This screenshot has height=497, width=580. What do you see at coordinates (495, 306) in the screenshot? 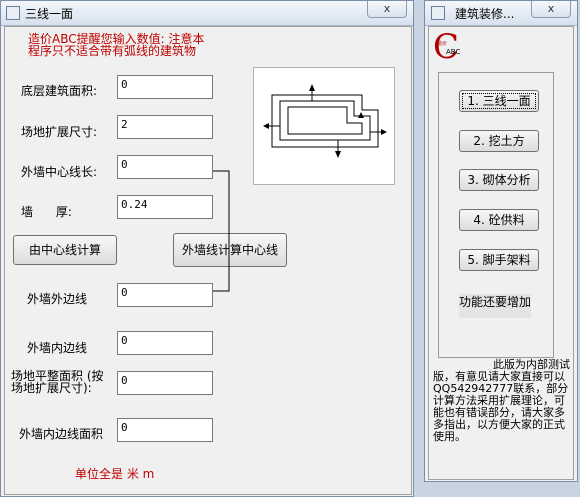
I see `more-features-text: 功能还要增加` at bounding box center [495, 306].